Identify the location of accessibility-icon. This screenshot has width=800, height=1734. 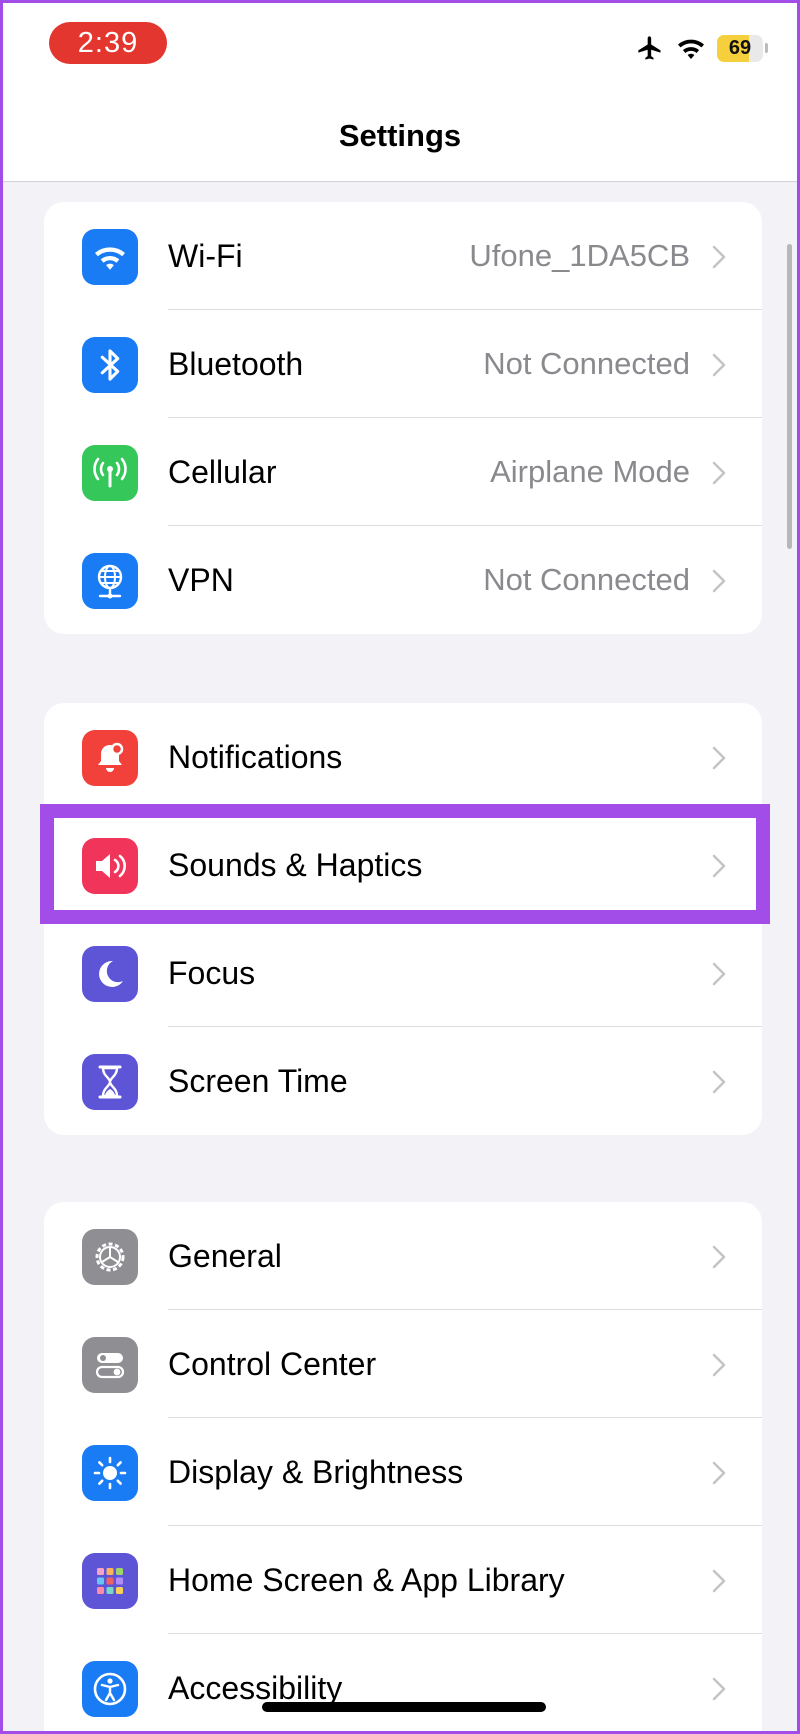
(110, 1689).